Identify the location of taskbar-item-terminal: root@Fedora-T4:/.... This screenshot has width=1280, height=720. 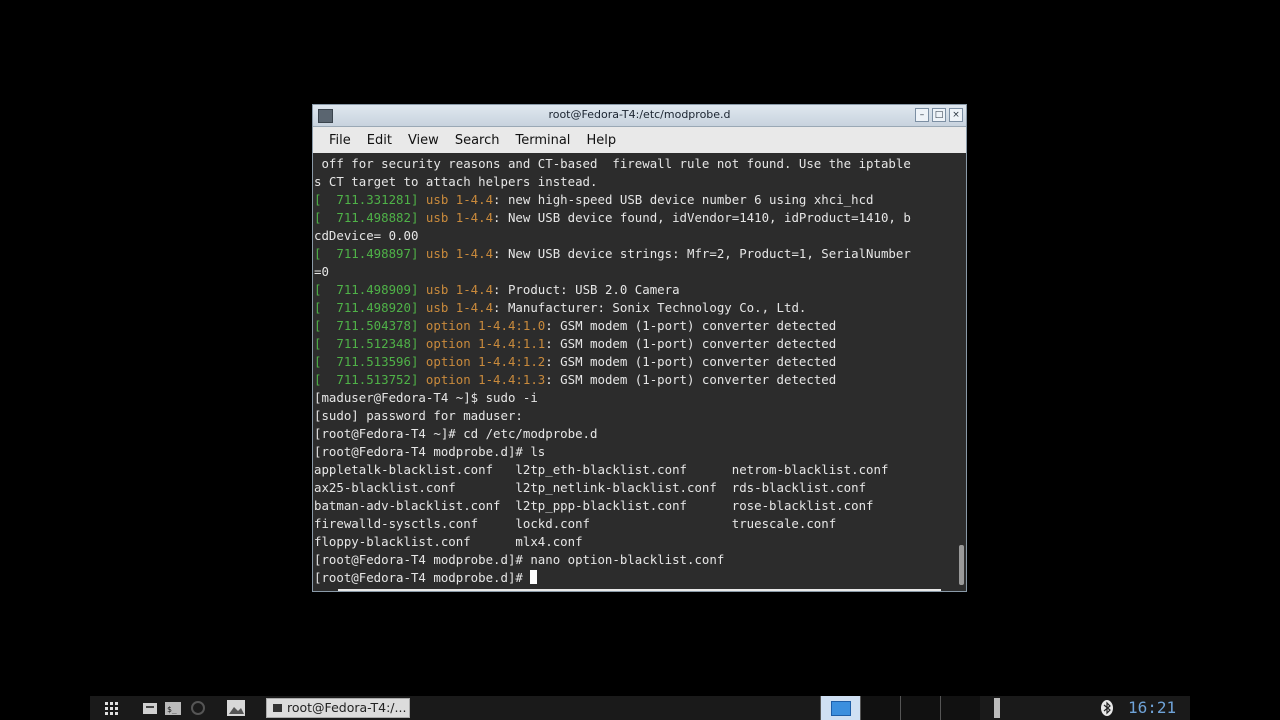
(338, 708).